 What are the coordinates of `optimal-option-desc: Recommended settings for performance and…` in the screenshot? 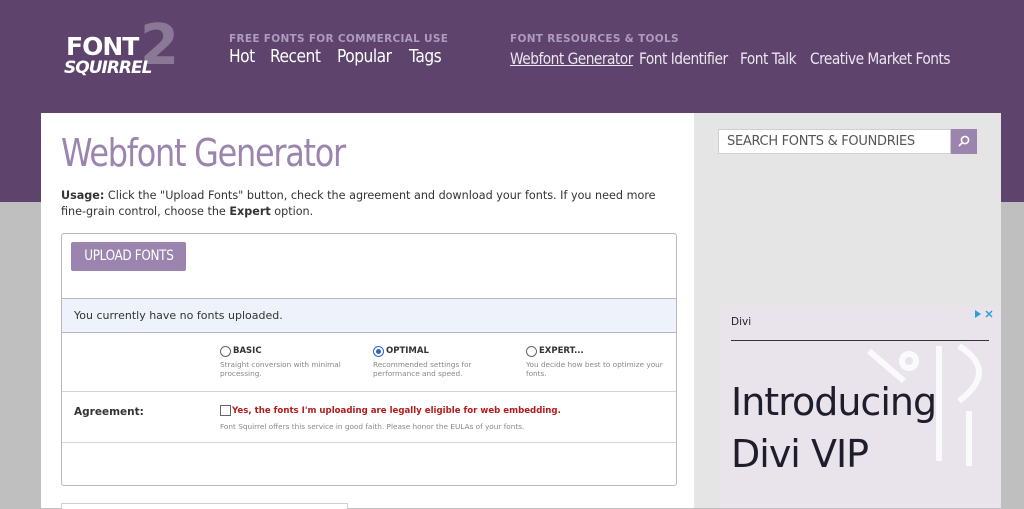 It's located at (422, 369).